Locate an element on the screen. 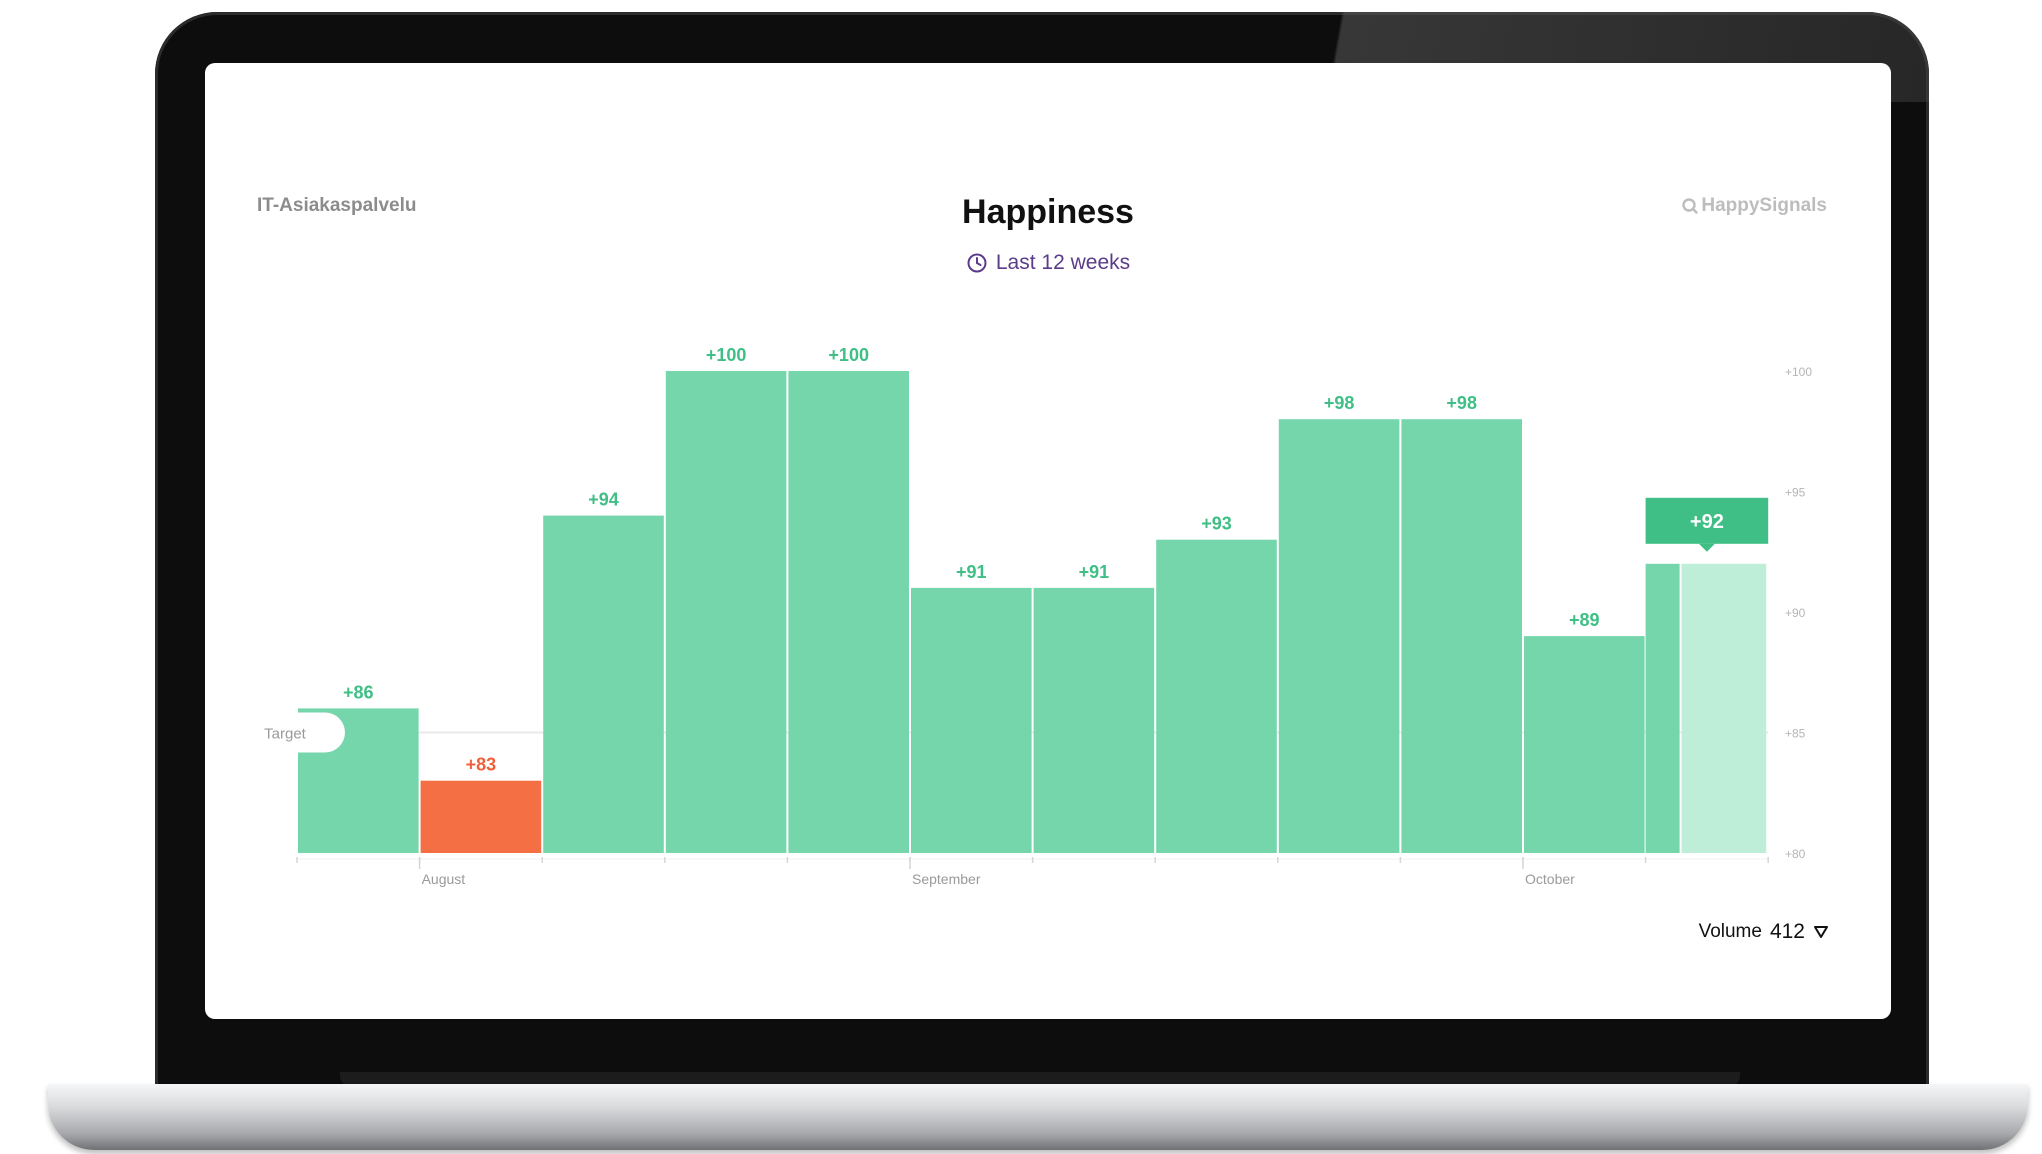 The width and height of the screenshot is (2042, 1154). laptop-base is located at coordinates (1038, 1117).